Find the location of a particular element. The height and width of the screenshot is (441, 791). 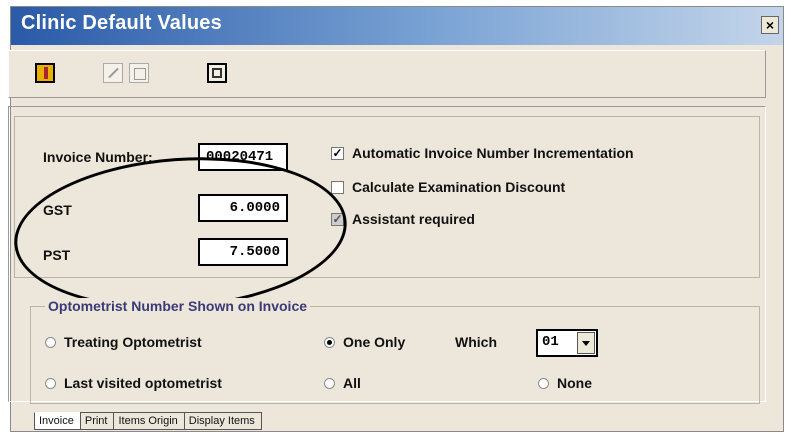

window-title: Clinic Default Values is located at coordinates (121, 23).